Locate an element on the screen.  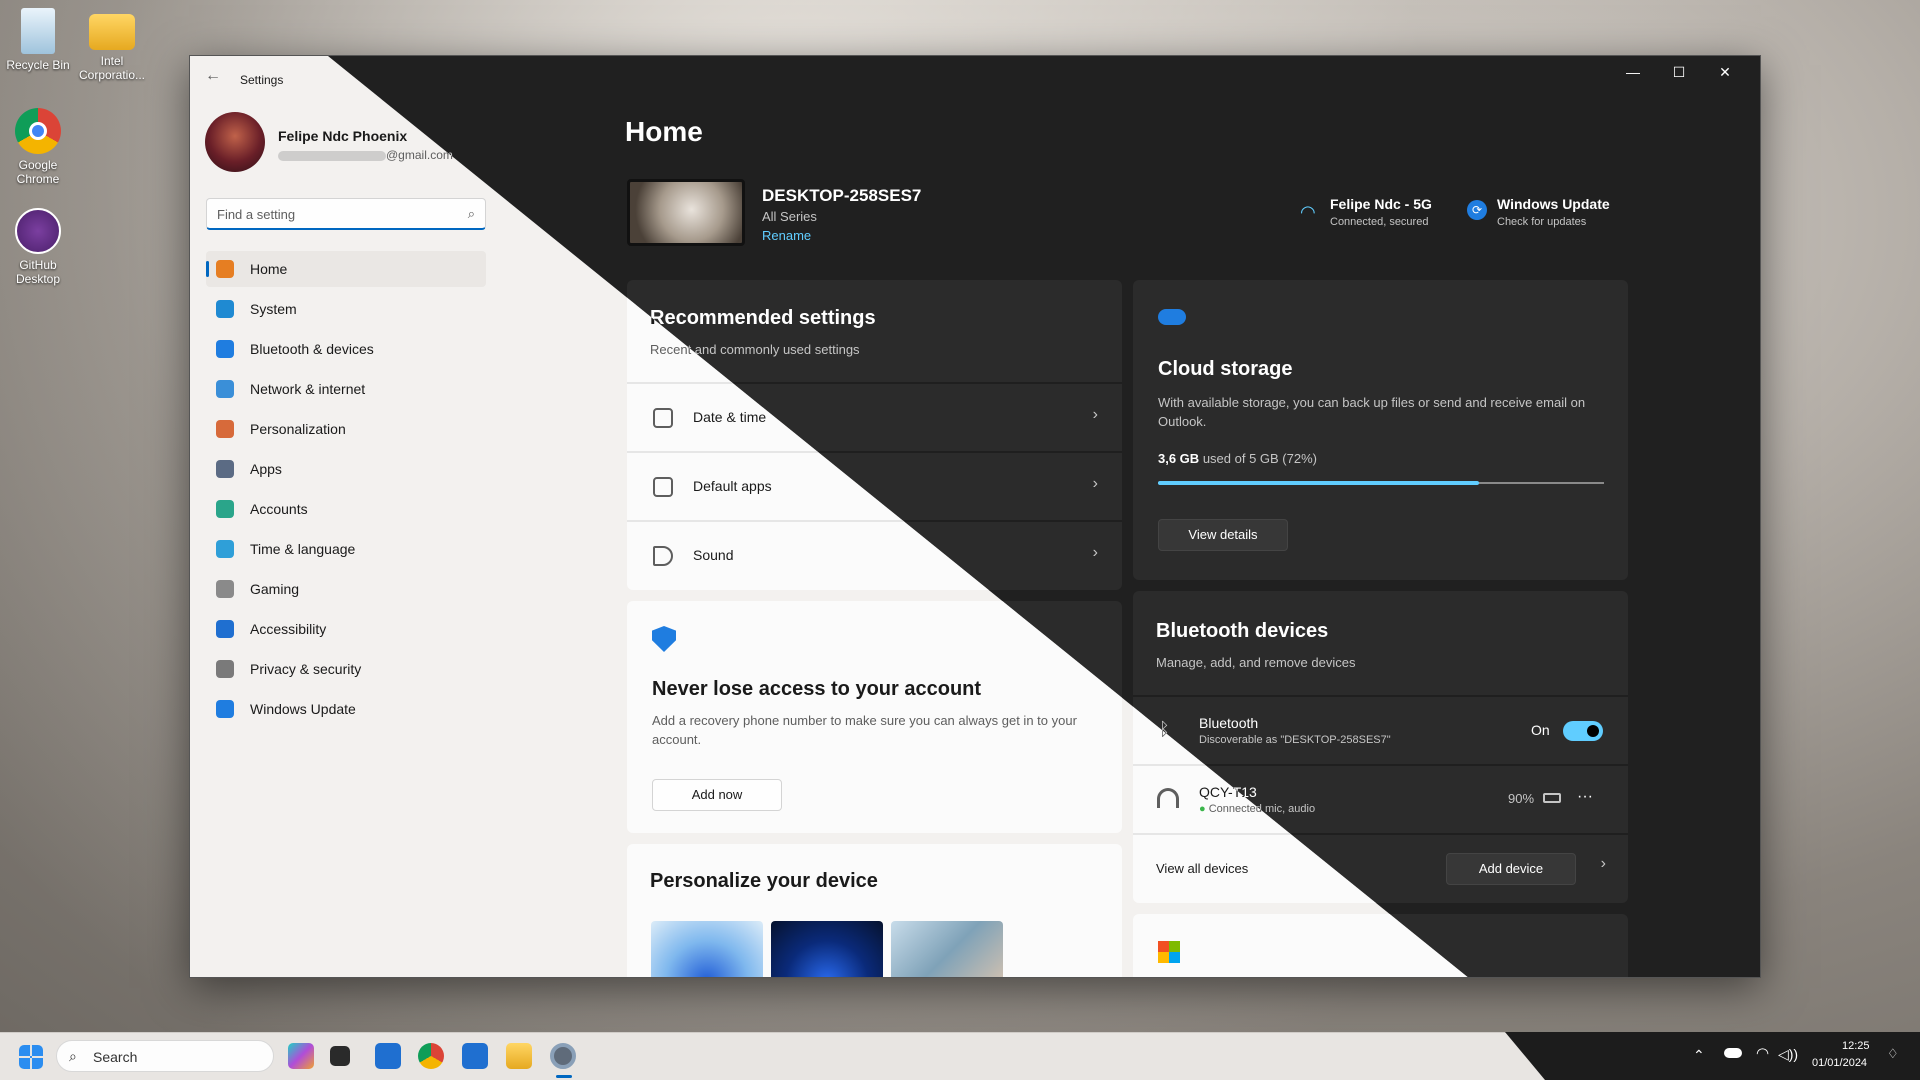
sidebar-item-label: Accessibility is located at coordinates (288, 629).